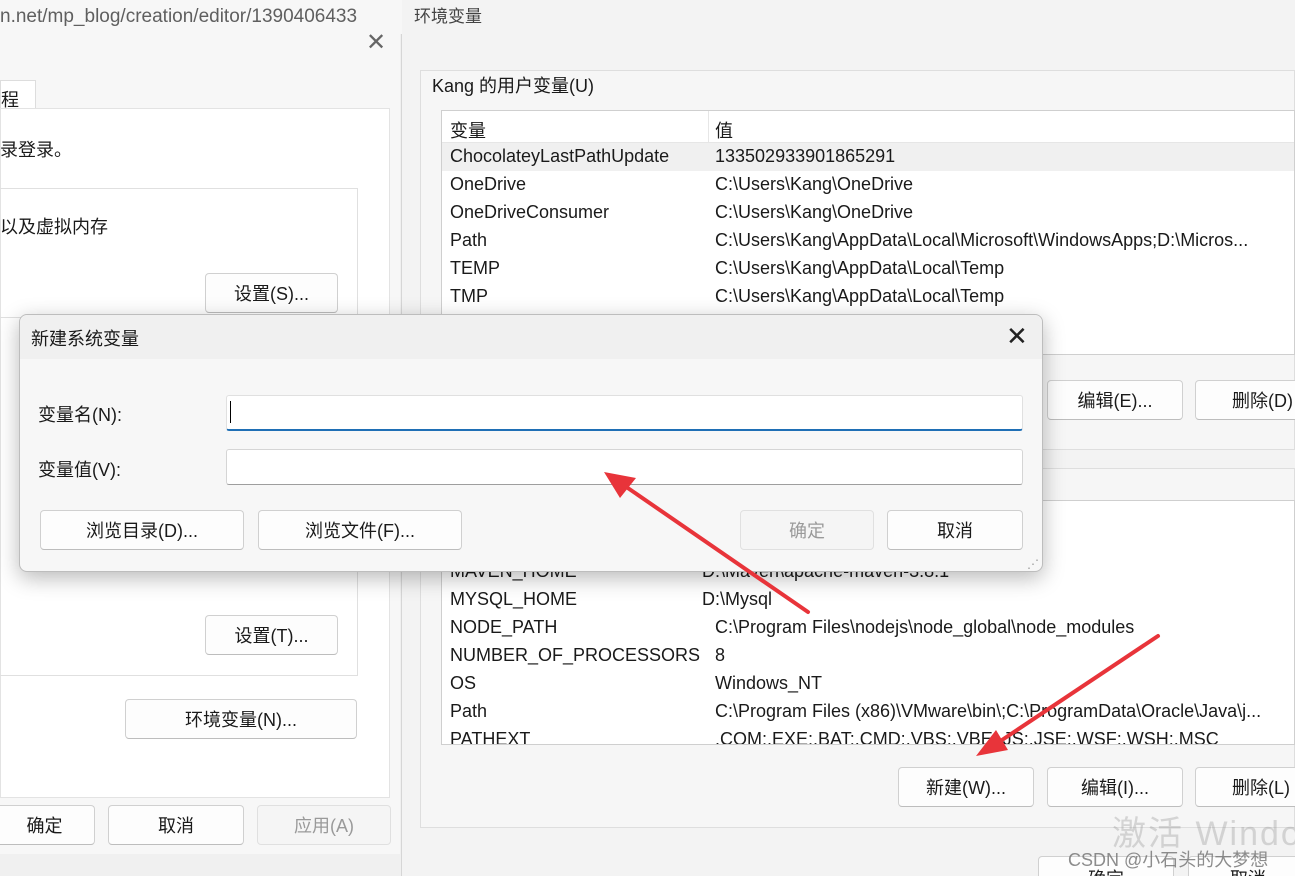  Describe the element at coordinates (469, 296) in the screenshot. I see `variable-name: TMP` at that location.